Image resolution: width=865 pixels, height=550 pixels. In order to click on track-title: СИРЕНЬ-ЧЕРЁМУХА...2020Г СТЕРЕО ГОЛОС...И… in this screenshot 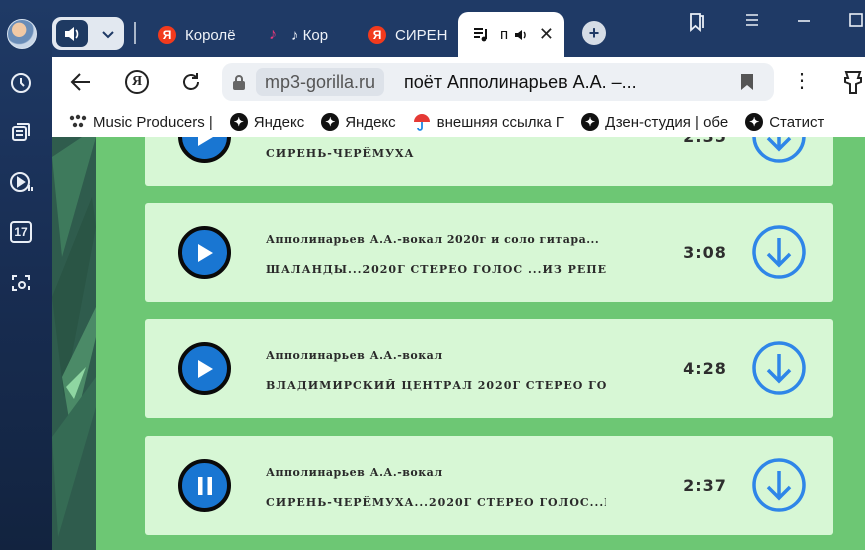, I will do `click(436, 502)`.